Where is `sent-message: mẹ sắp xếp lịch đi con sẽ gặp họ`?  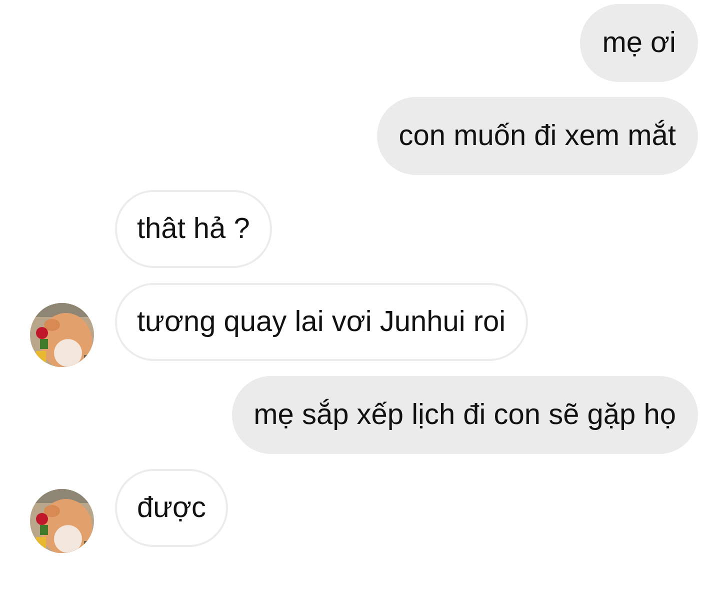 sent-message: mẹ sắp xếp lịch đi con sẽ gặp họ is located at coordinates (465, 415).